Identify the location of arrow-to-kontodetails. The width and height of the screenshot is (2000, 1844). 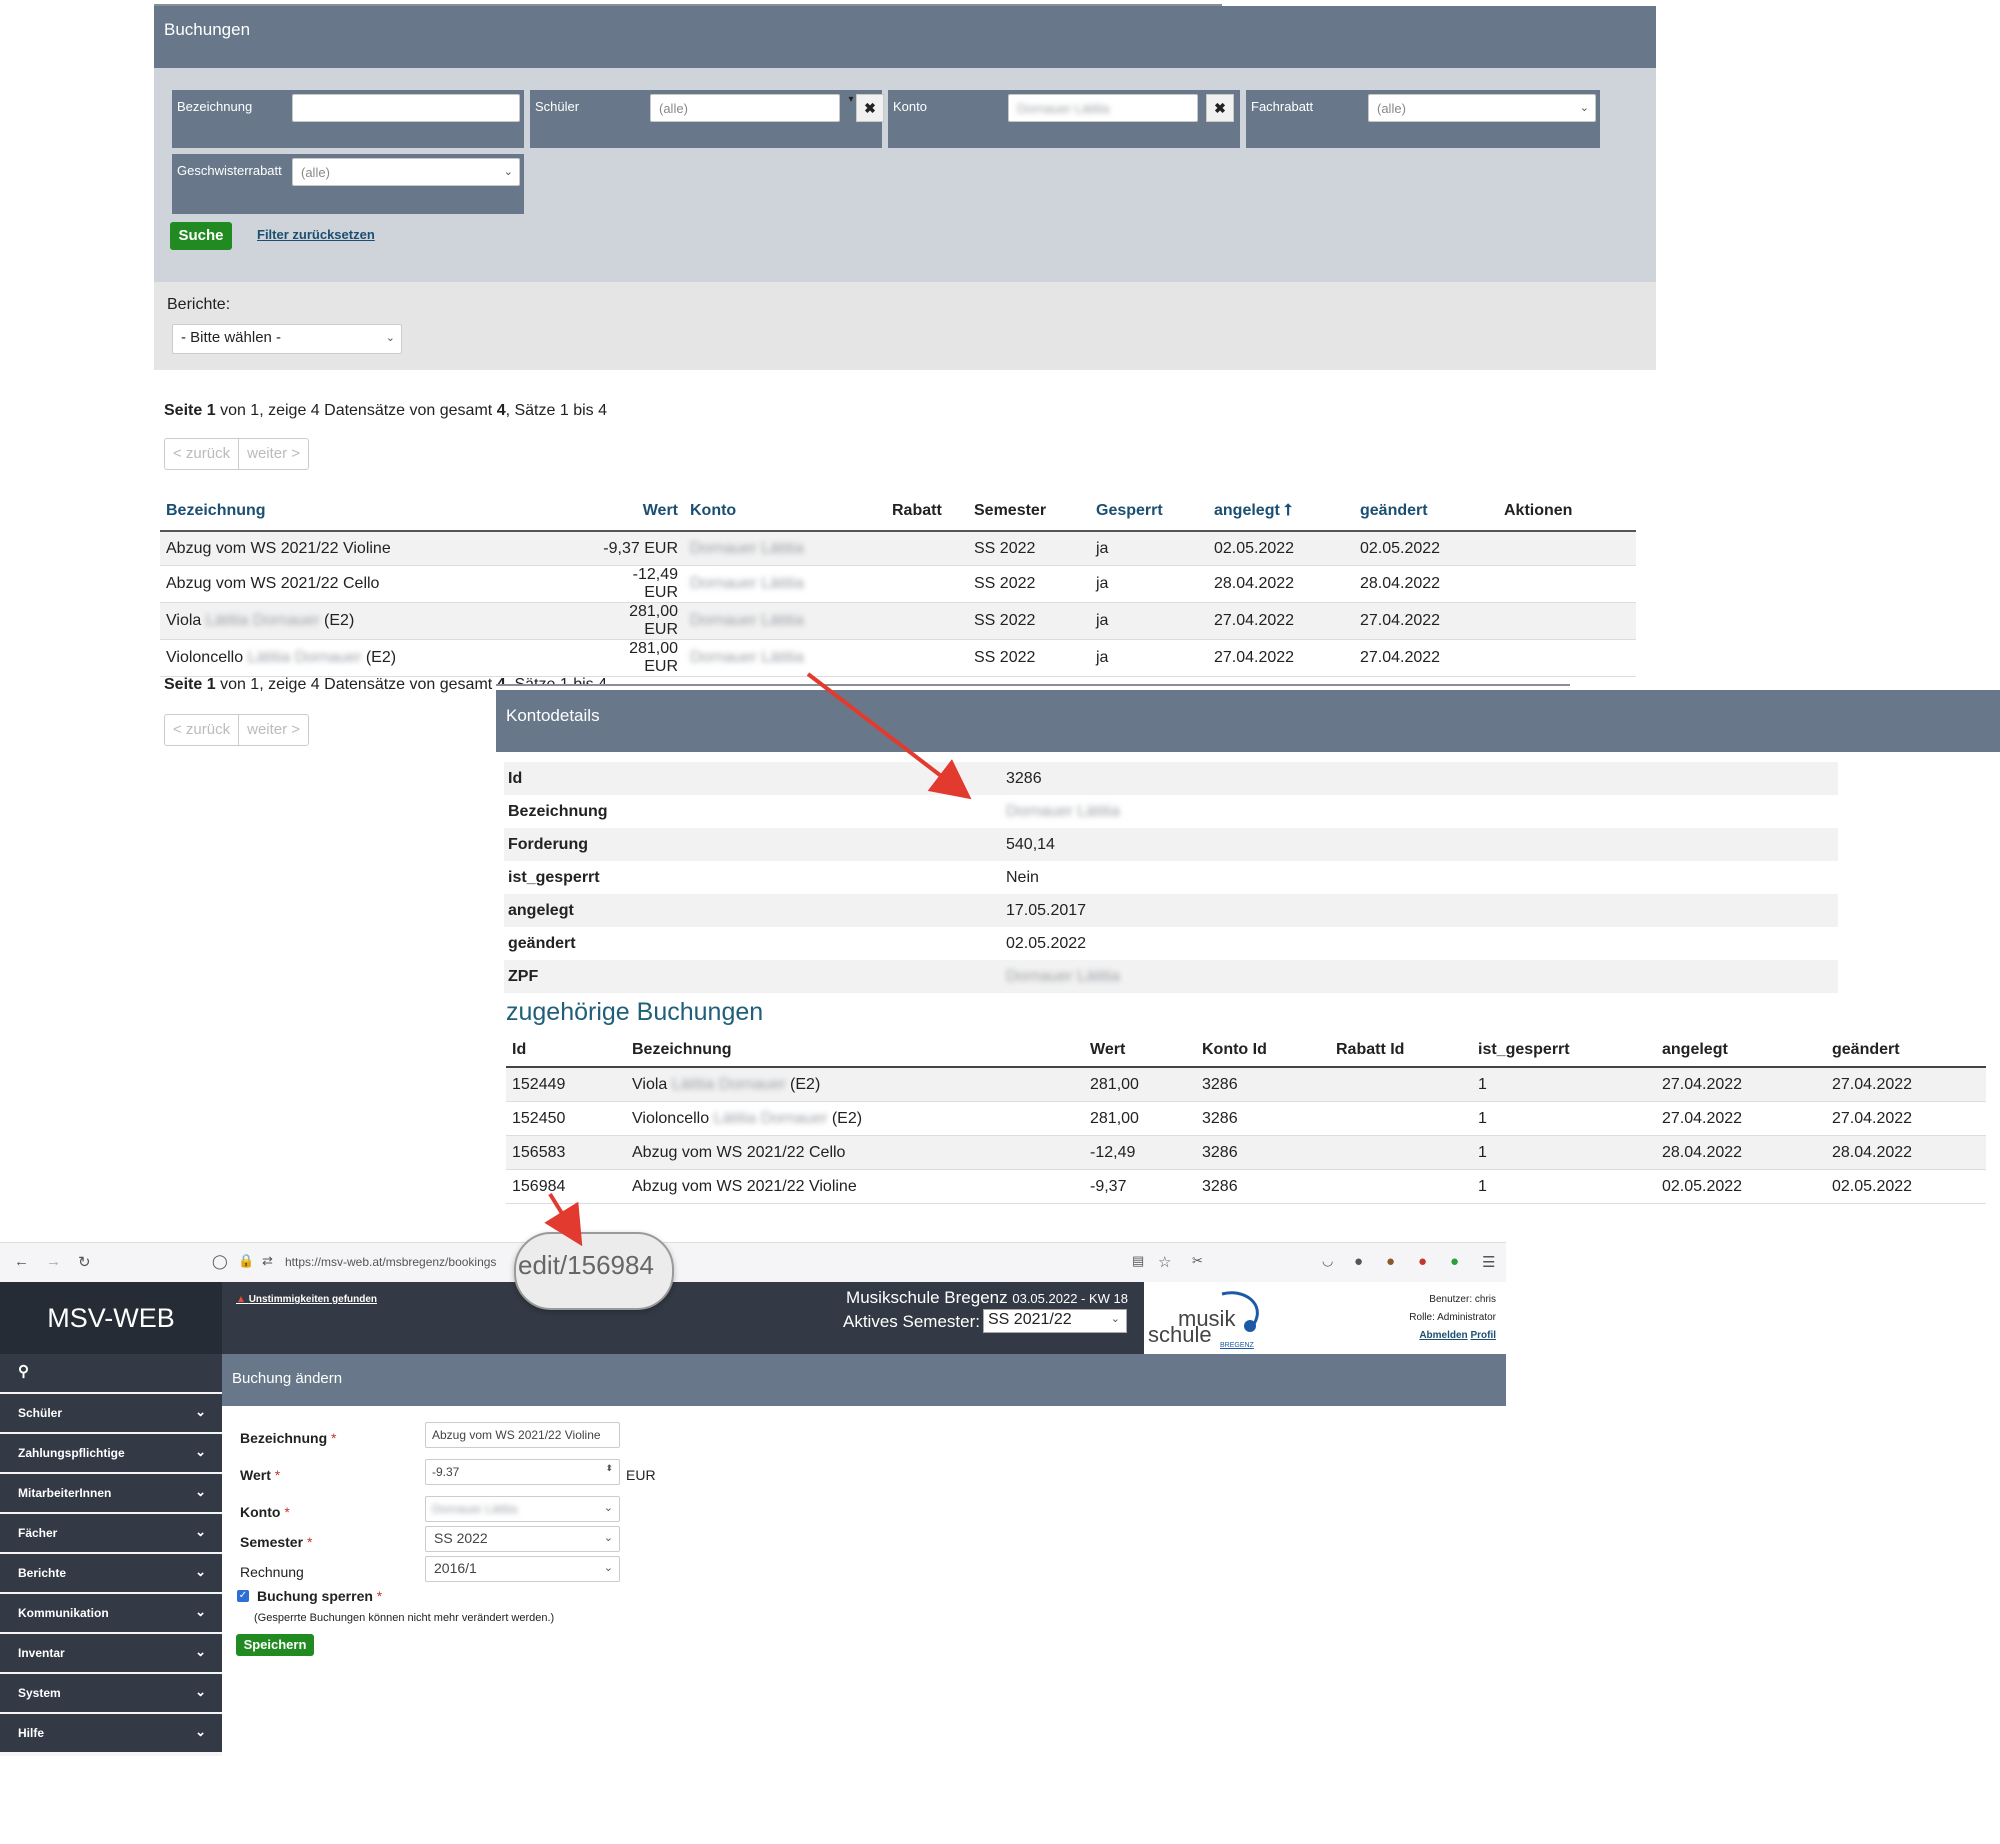
(889, 736).